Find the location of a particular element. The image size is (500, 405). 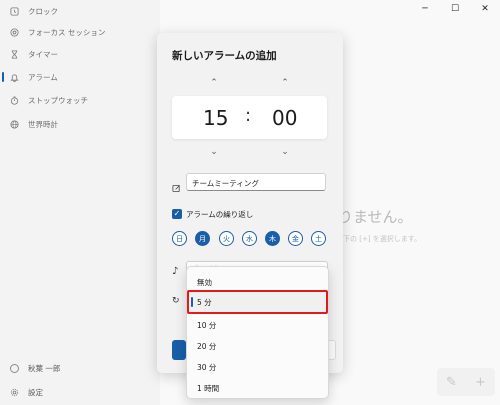

snooze-option: 20 分 is located at coordinates (257, 346).